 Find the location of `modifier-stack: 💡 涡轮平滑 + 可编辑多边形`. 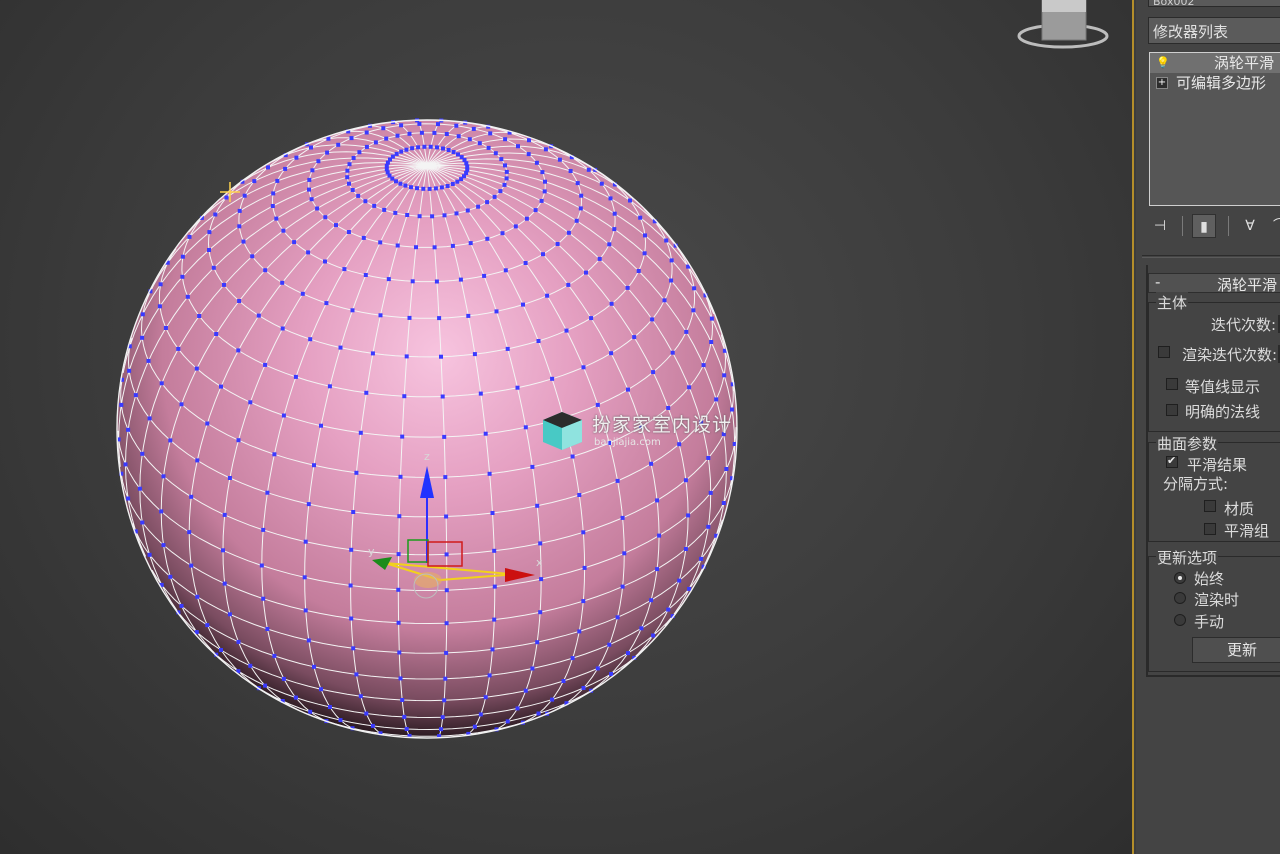

modifier-stack: 💡 涡轮平滑 + 可编辑多边形 is located at coordinates (1214, 129).